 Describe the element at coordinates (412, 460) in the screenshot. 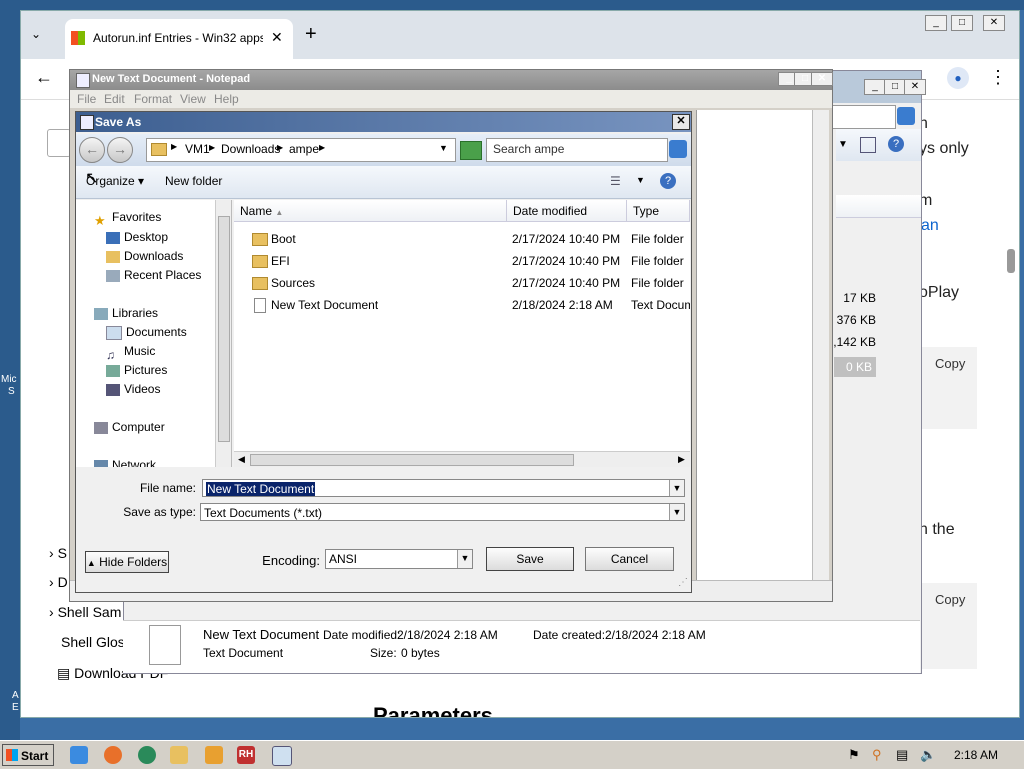

I see `horizontal-scrollbar-thumb` at that location.